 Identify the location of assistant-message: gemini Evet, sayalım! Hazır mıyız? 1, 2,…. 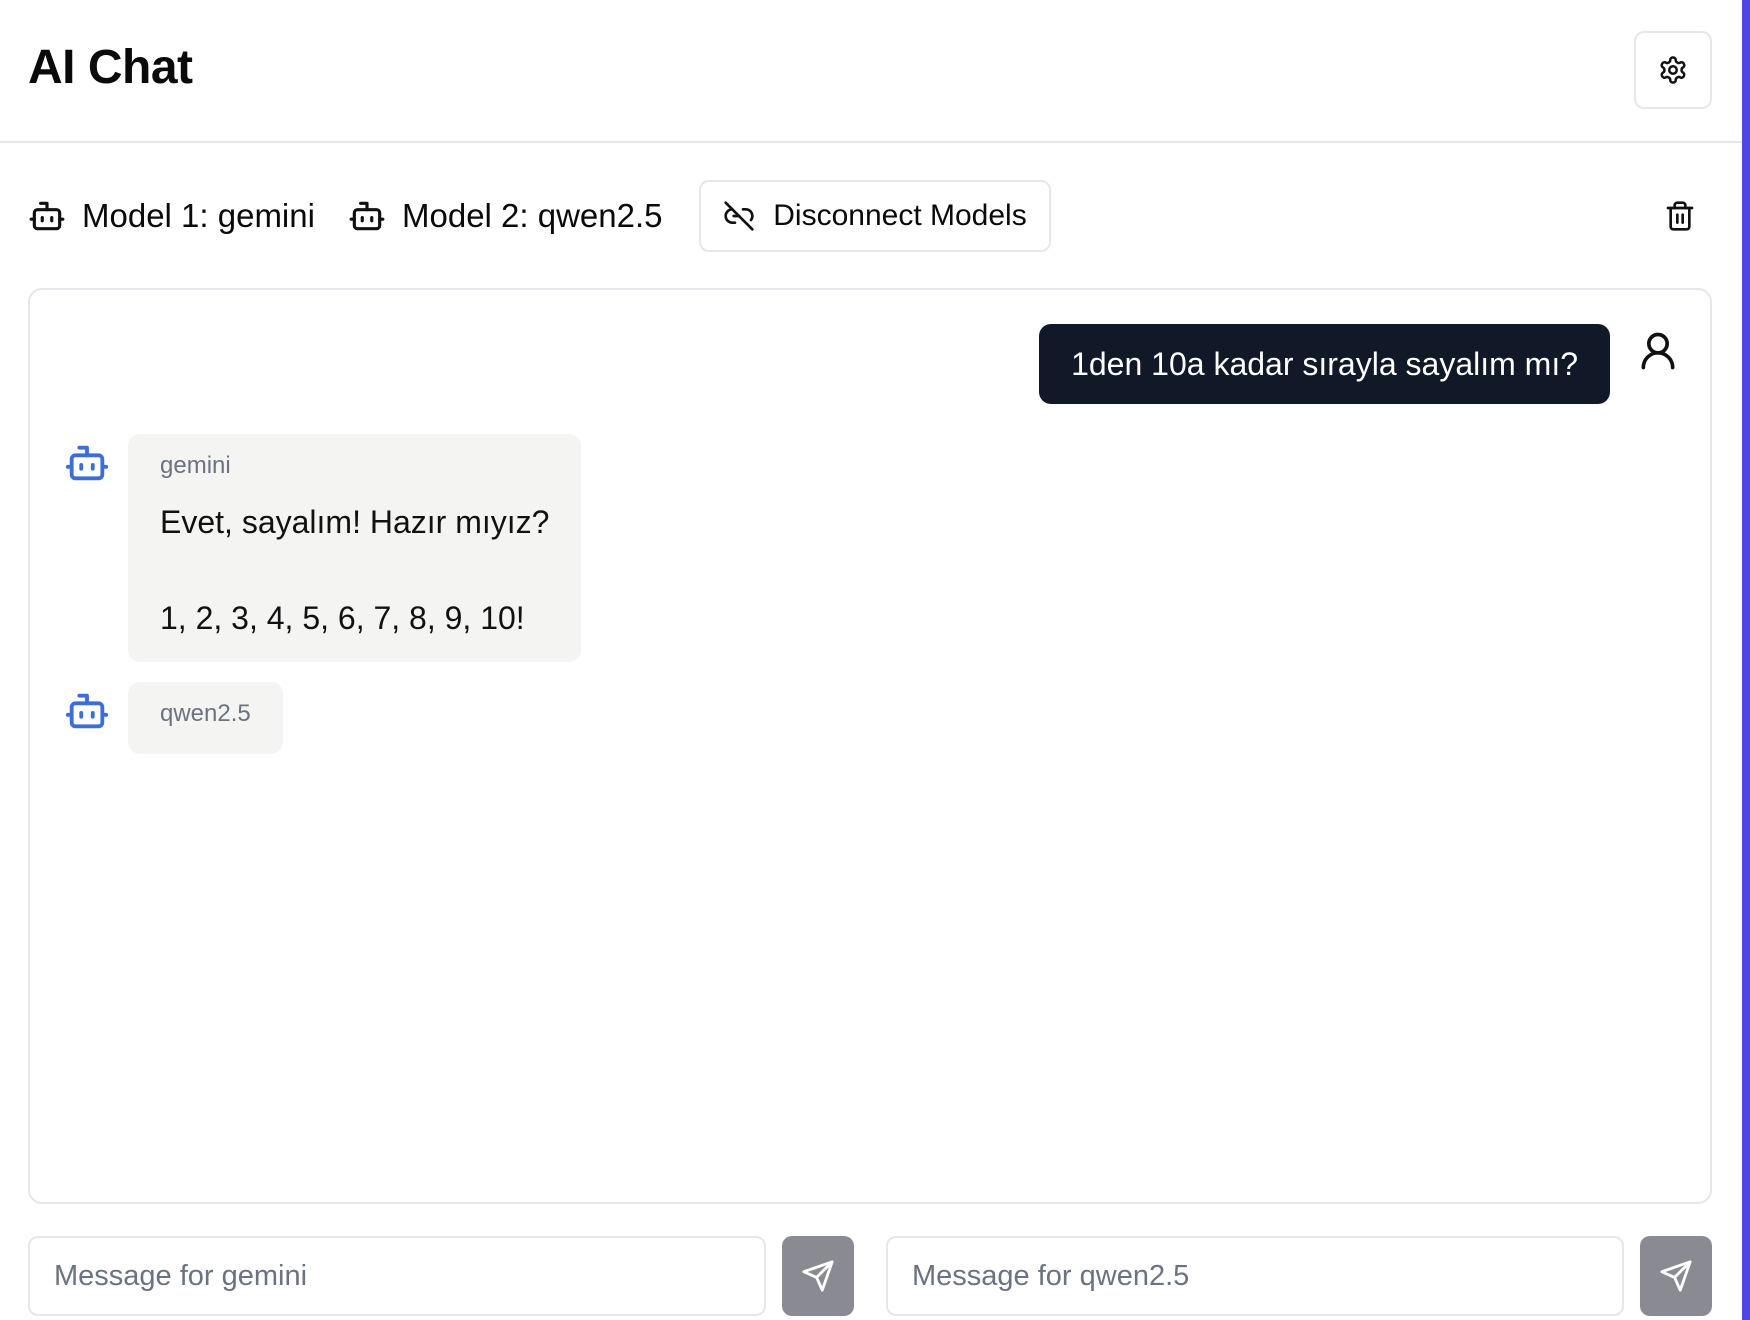
(323, 548).